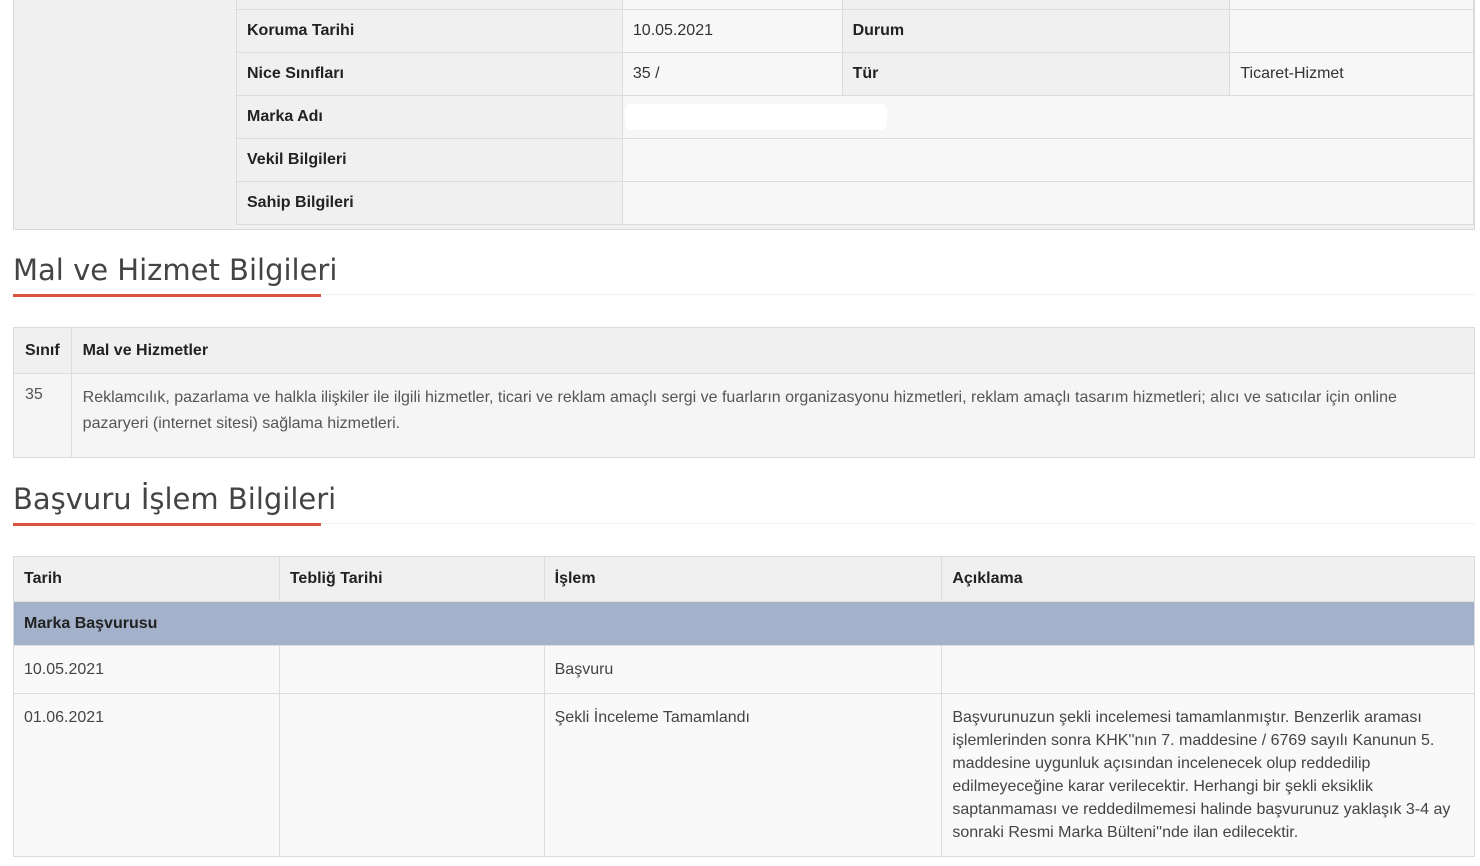 This screenshot has width=1480, height=866. I want to click on info-row-nice-classes: Nice Sınıfları 35 / Tür Ticaret-Hizmet, so click(855, 74).